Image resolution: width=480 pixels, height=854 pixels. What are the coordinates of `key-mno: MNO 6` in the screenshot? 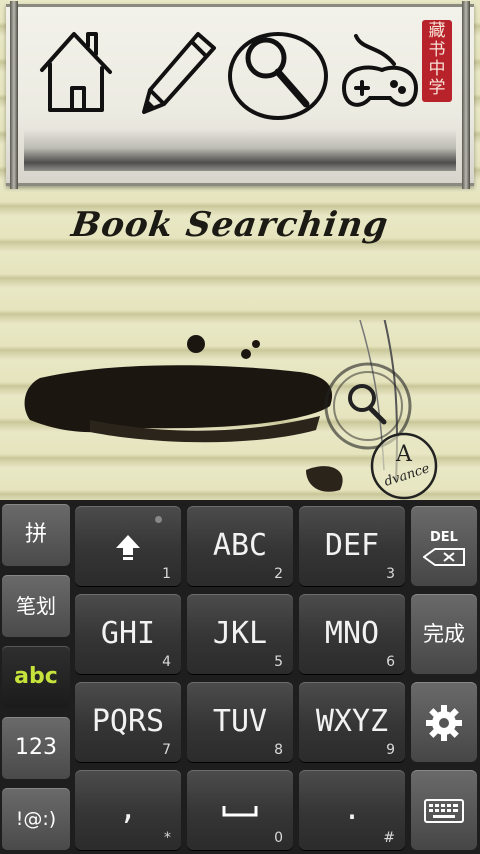 It's located at (352, 634).